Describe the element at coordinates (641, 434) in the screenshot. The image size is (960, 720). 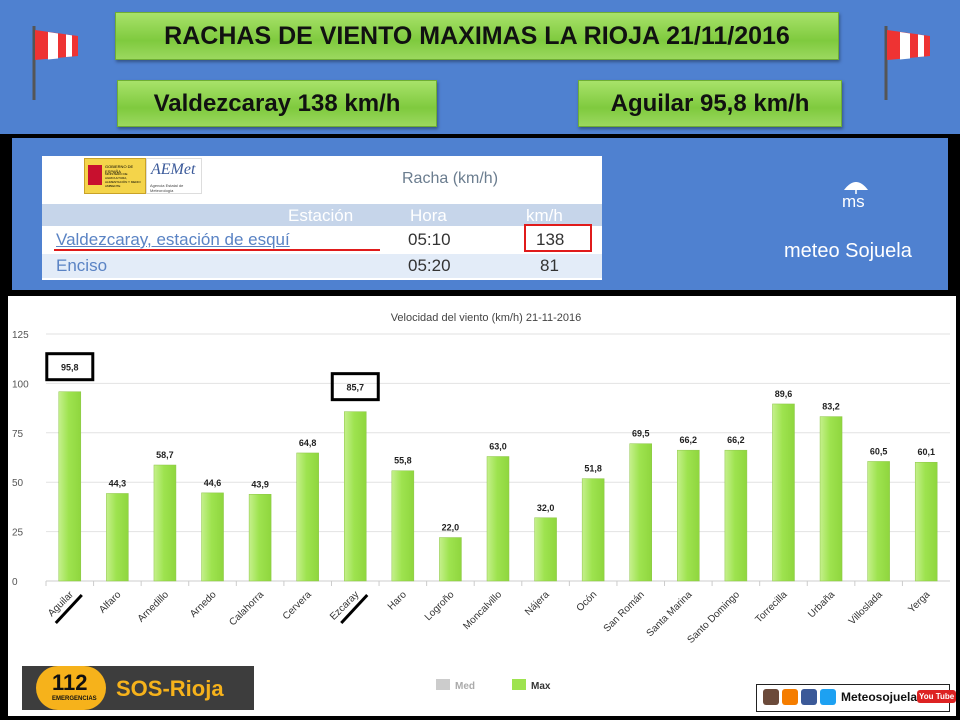
I see `data-label: 69,5` at that location.